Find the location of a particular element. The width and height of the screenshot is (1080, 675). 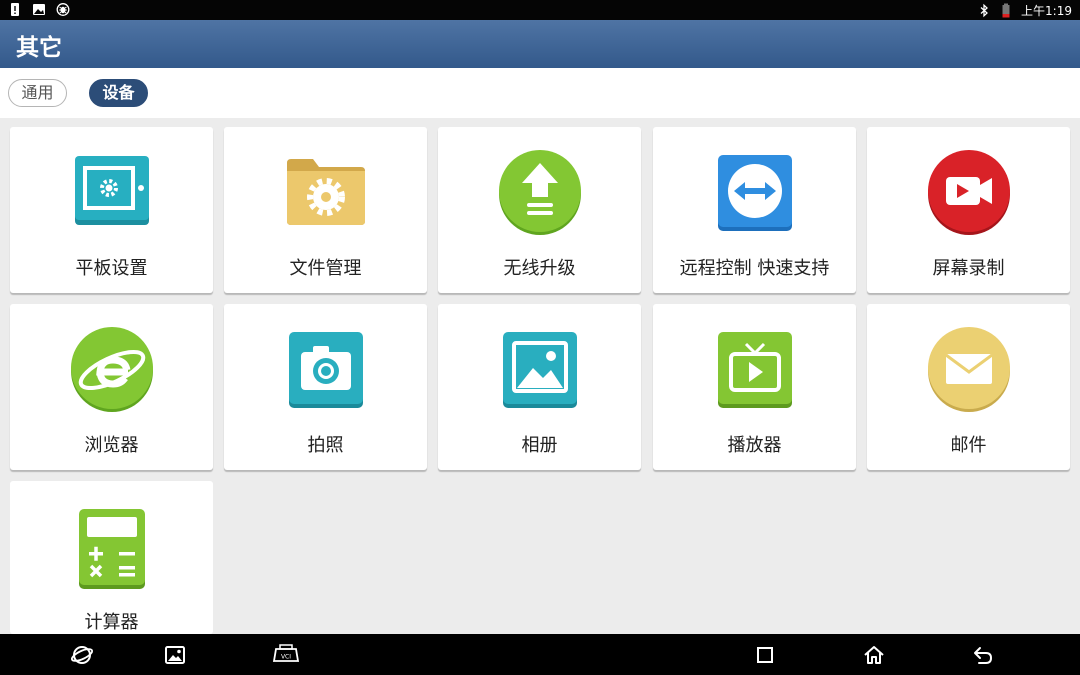

app-file-manager: 文件管理 is located at coordinates (325, 210).